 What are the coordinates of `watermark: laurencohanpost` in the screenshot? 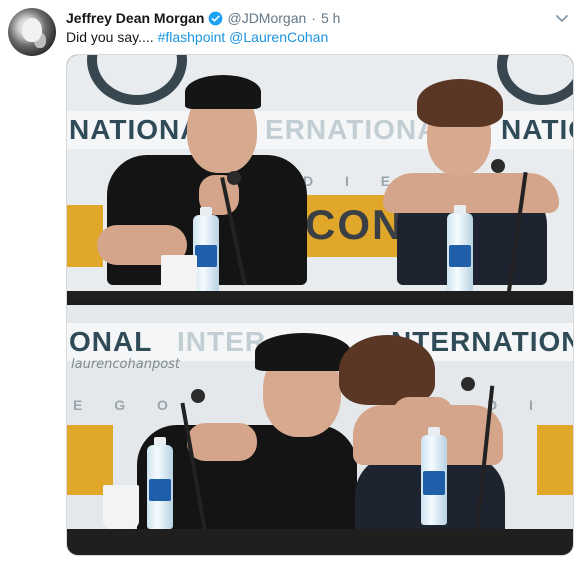 It's located at (126, 364).